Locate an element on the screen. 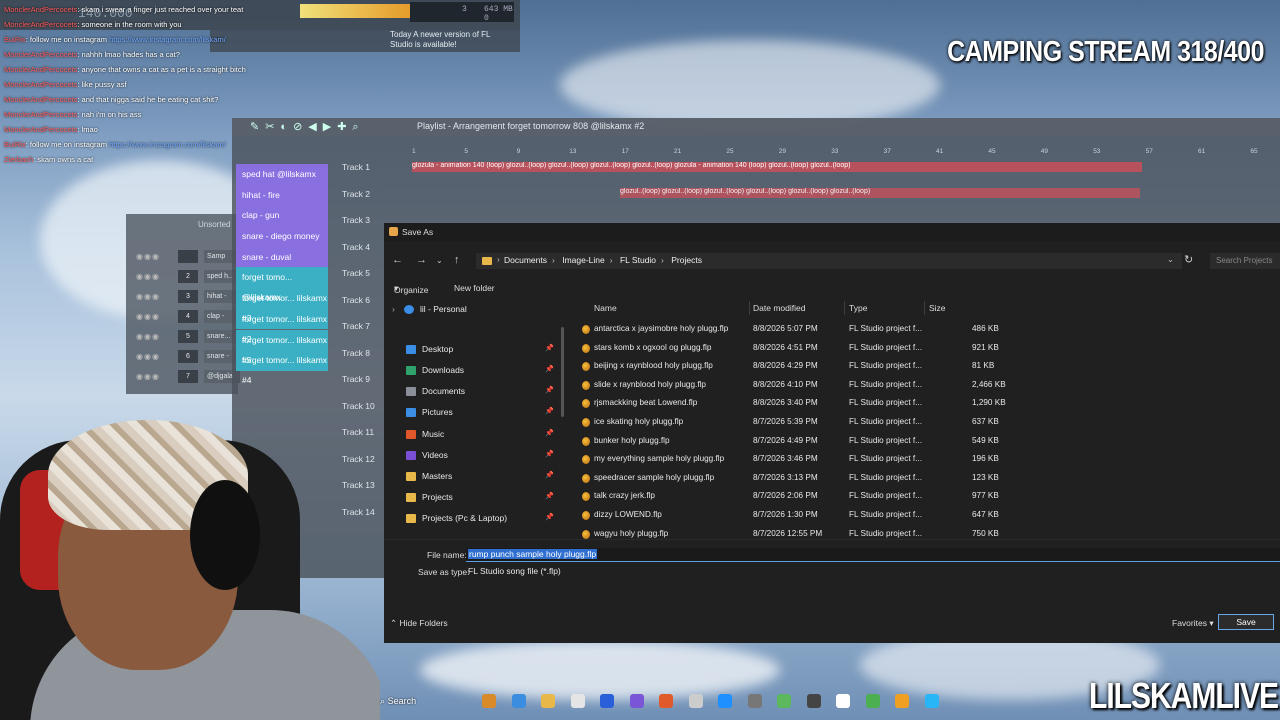 This screenshot has width=1280, height=720. pattern-item: forget tomor... lilskamx #5 is located at coordinates (282, 347).